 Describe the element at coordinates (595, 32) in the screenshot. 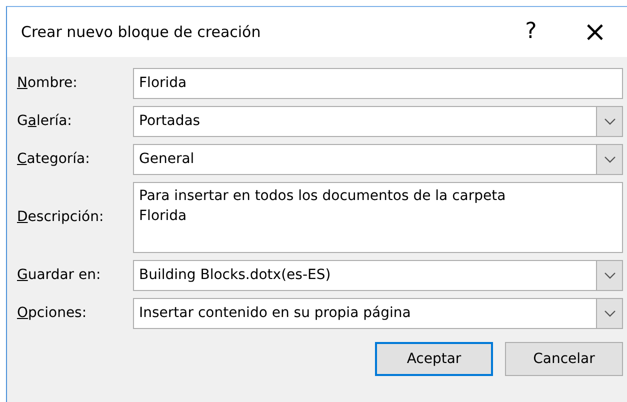

I see `close-button: ×` at that location.